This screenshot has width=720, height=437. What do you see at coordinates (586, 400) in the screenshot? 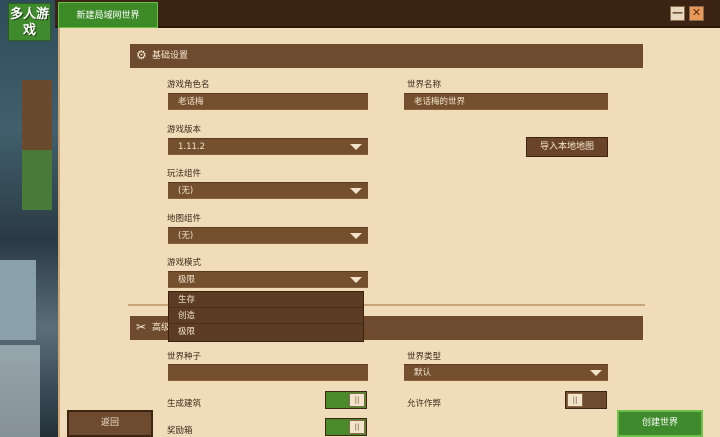
I see `allow-cheats-toggle: ||` at bounding box center [586, 400].